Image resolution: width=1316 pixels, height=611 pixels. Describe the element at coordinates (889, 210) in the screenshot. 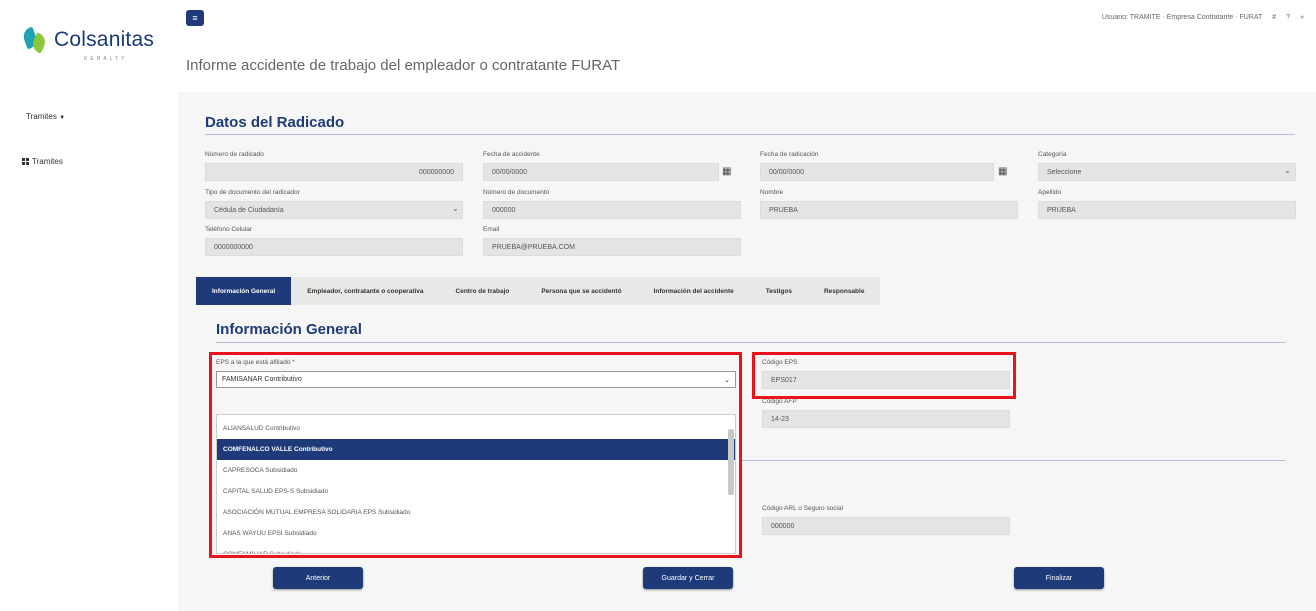

I see `nombre-field: PRUEBA` at that location.